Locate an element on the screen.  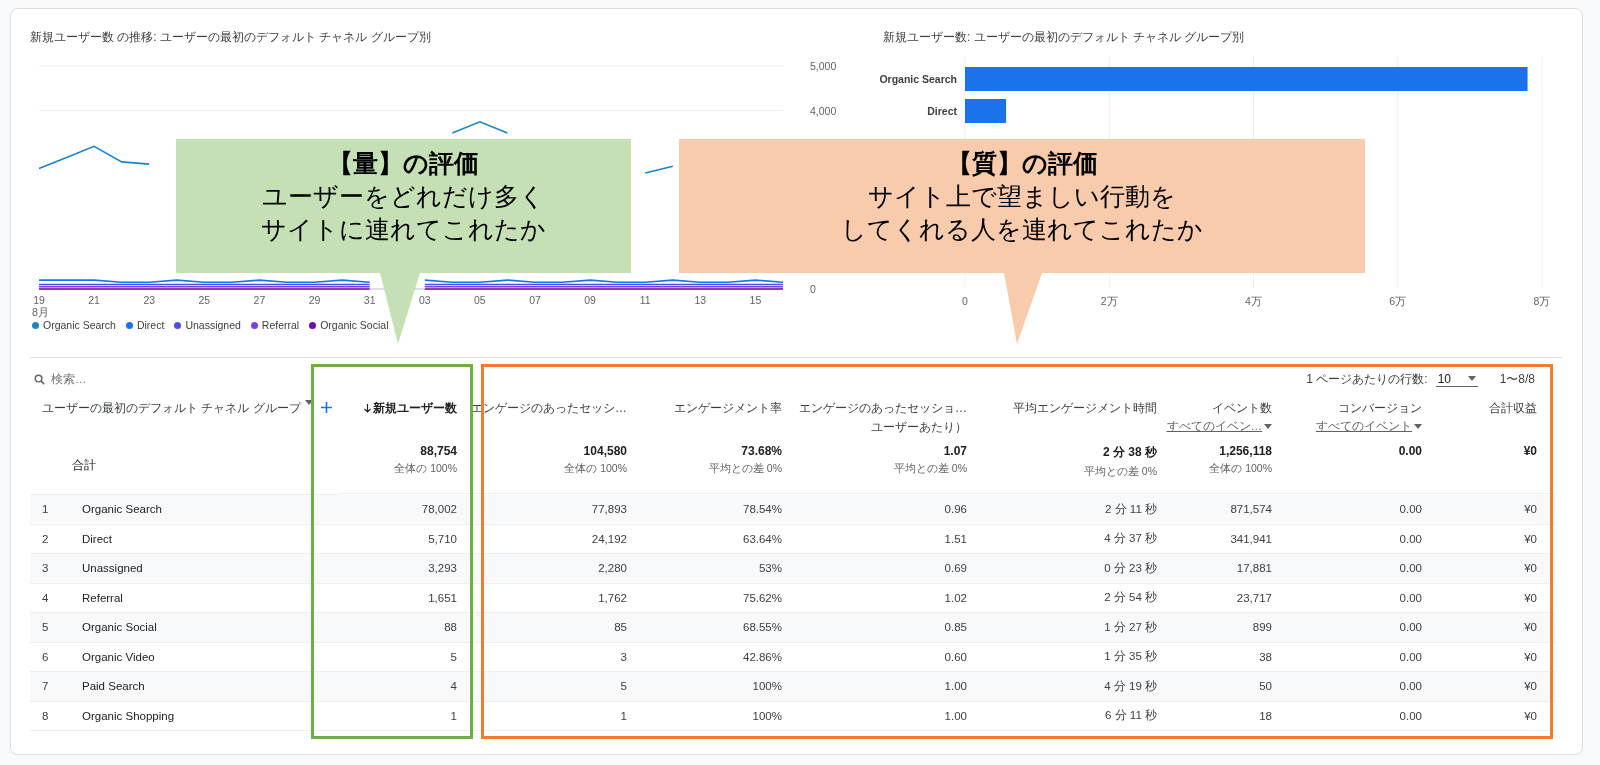
x-tick-label: 03 is located at coordinates (424, 300).